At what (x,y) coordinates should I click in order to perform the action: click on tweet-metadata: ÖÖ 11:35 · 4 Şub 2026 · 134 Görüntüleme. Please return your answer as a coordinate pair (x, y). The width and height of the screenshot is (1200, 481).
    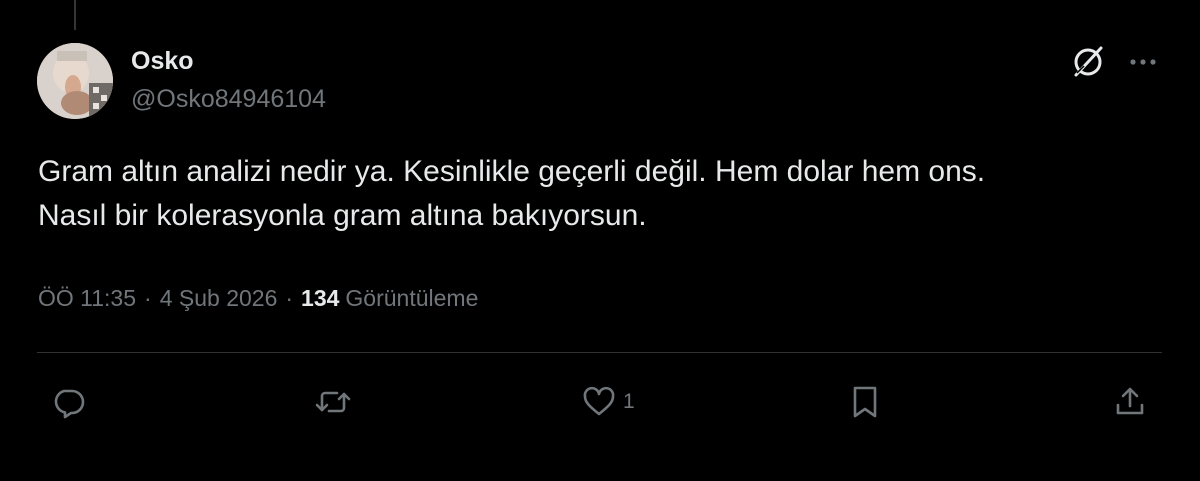
    Looking at the image, I should click on (258, 298).